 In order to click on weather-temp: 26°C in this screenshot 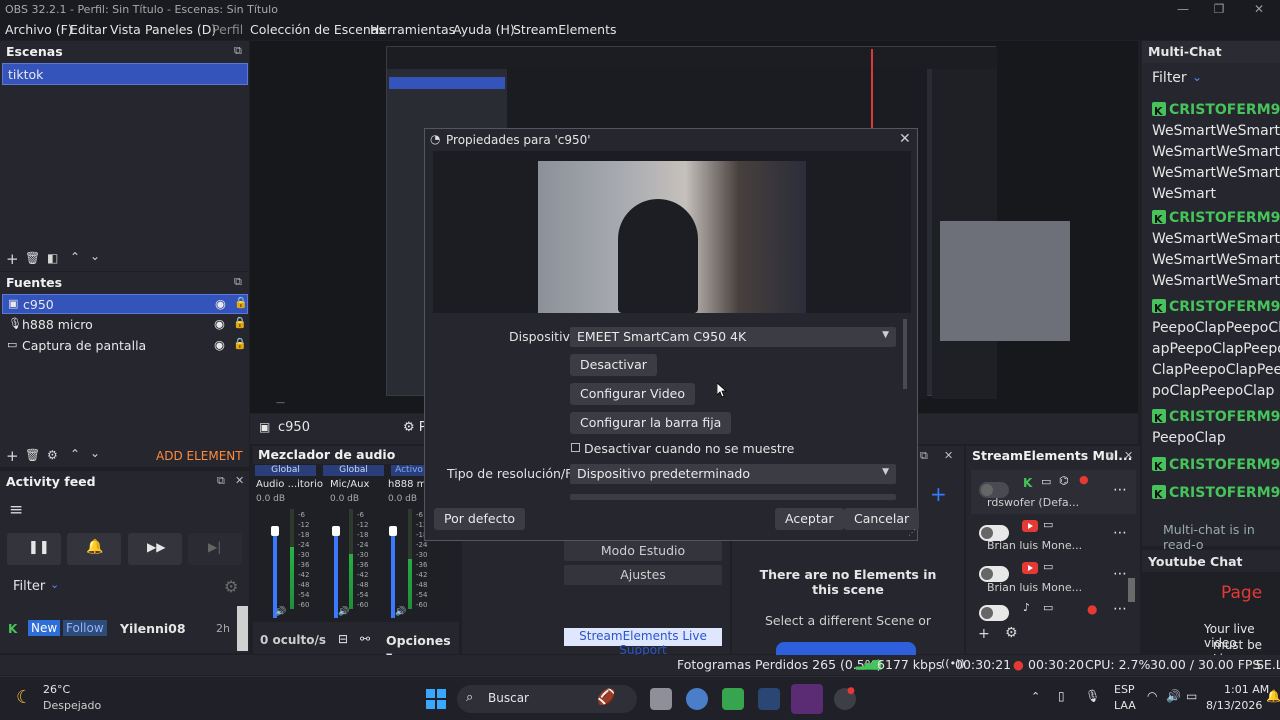, I will do `click(56, 689)`.